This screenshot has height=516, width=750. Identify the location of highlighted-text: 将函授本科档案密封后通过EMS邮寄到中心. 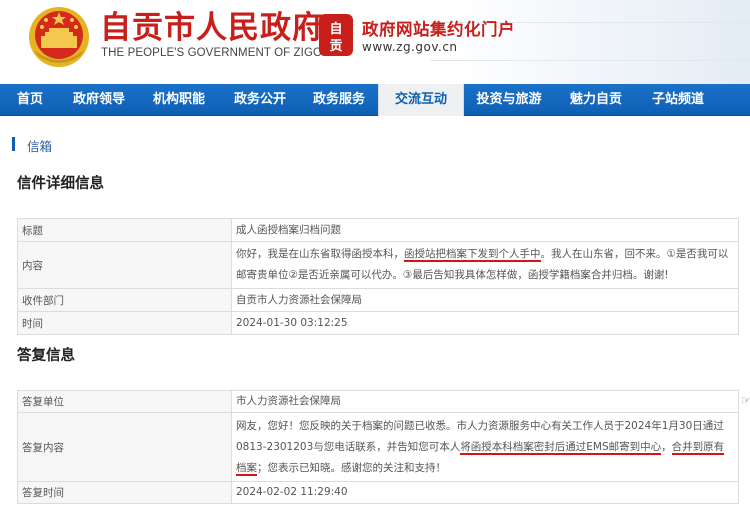
(561, 447).